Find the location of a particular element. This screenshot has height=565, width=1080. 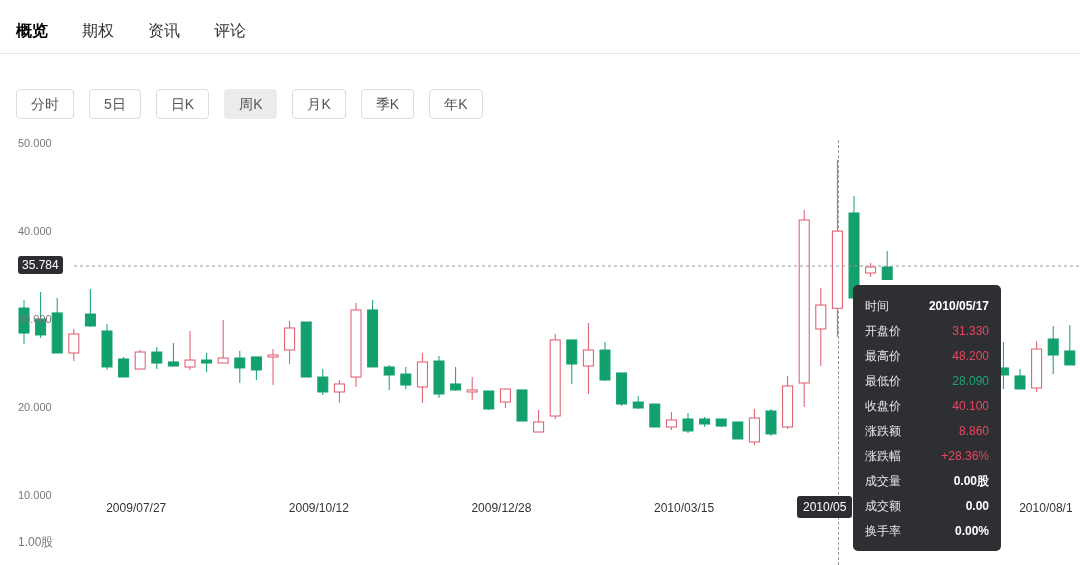

tab: 资讯 is located at coordinates (164, 31).